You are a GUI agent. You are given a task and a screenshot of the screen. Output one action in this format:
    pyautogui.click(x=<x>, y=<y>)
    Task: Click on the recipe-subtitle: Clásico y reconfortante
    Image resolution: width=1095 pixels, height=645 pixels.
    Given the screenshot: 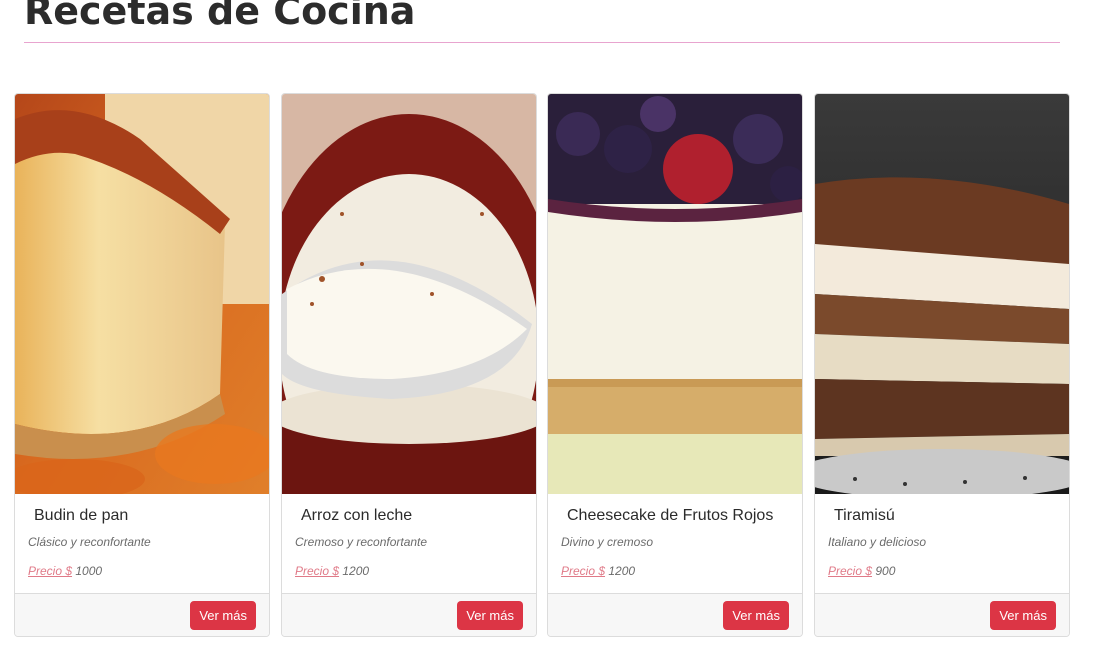 What is the action you would take?
    pyautogui.click(x=89, y=542)
    